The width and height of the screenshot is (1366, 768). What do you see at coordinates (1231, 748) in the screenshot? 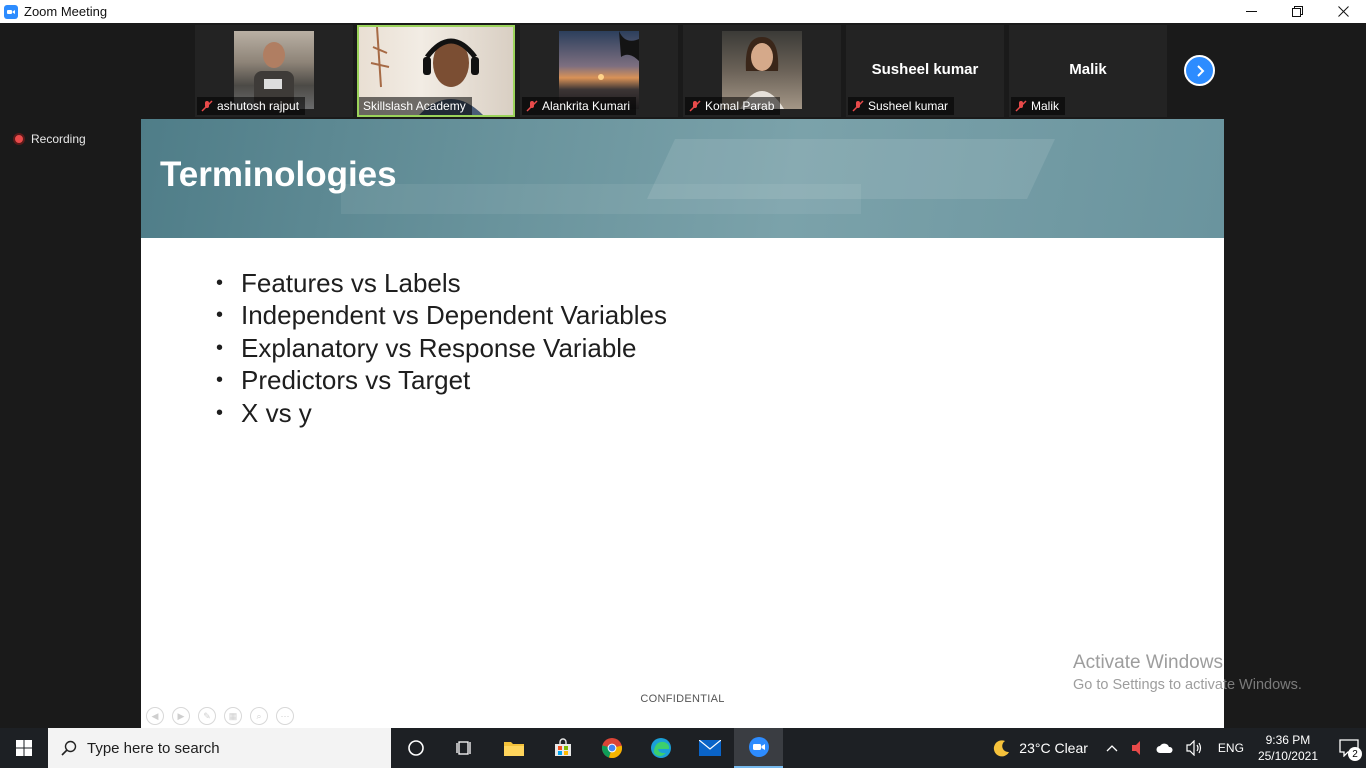
I see `input-language: ENG` at bounding box center [1231, 748].